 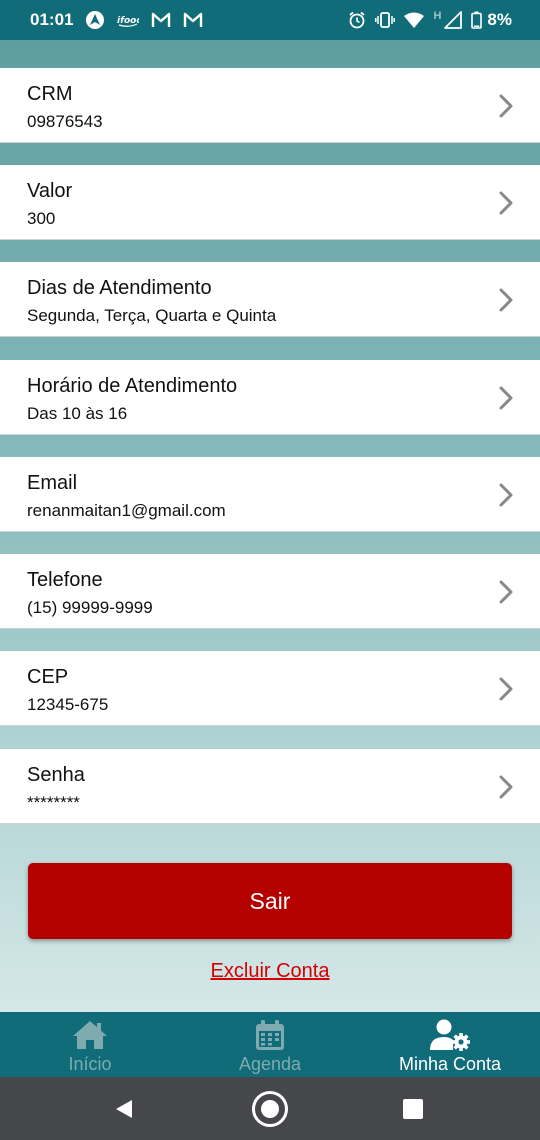 What do you see at coordinates (270, 1064) in the screenshot?
I see `tab-label: Agenda` at bounding box center [270, 1064].